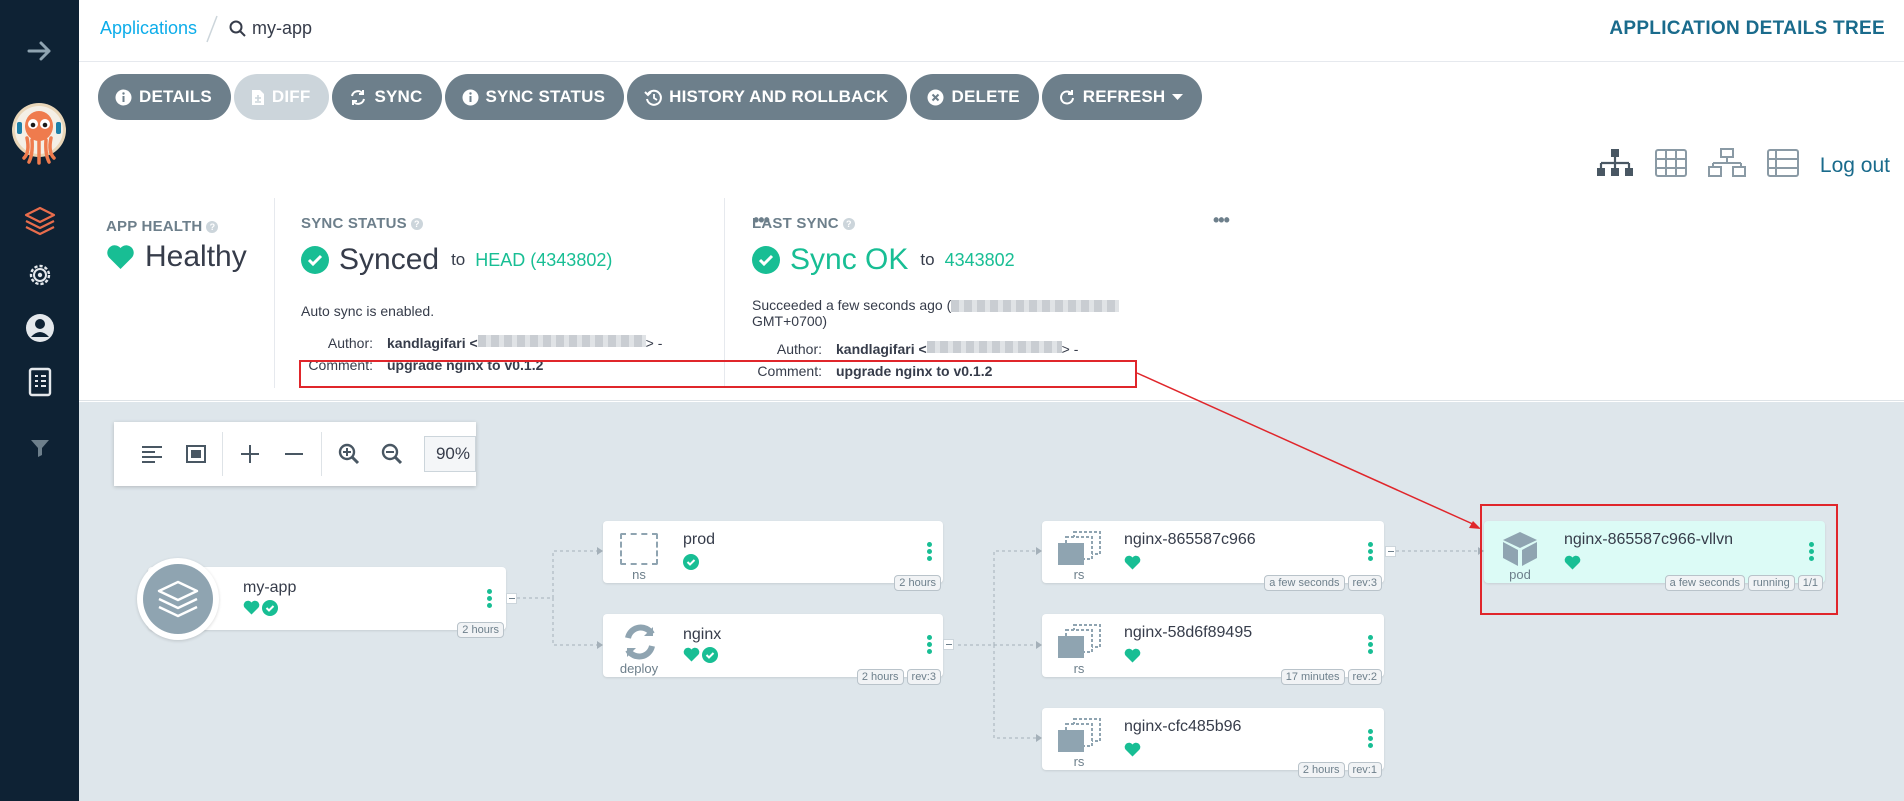  I want to click on delete-button: DELETE, so click(974, 97).